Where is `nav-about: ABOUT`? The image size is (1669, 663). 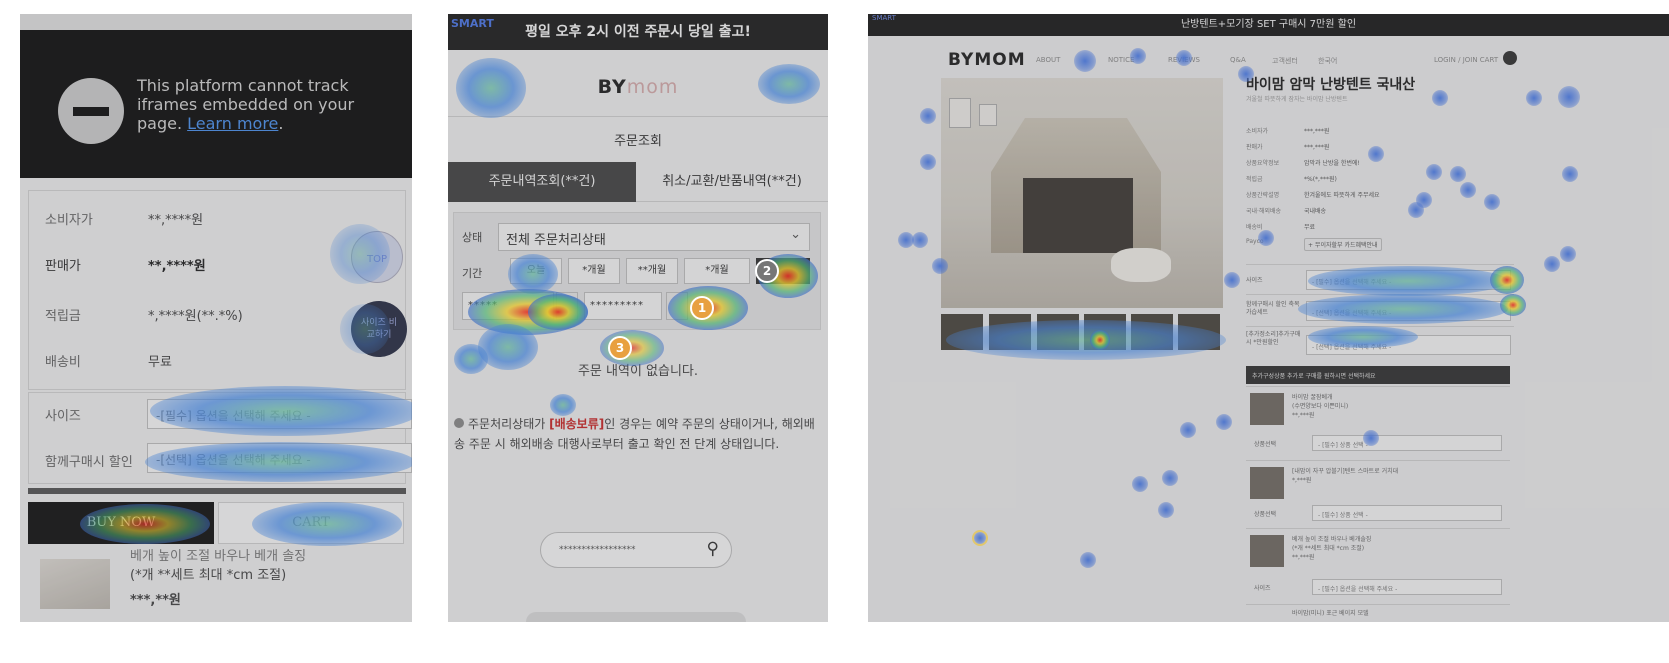
nav-about: ABOUT is located at coordinates (1048, 60).